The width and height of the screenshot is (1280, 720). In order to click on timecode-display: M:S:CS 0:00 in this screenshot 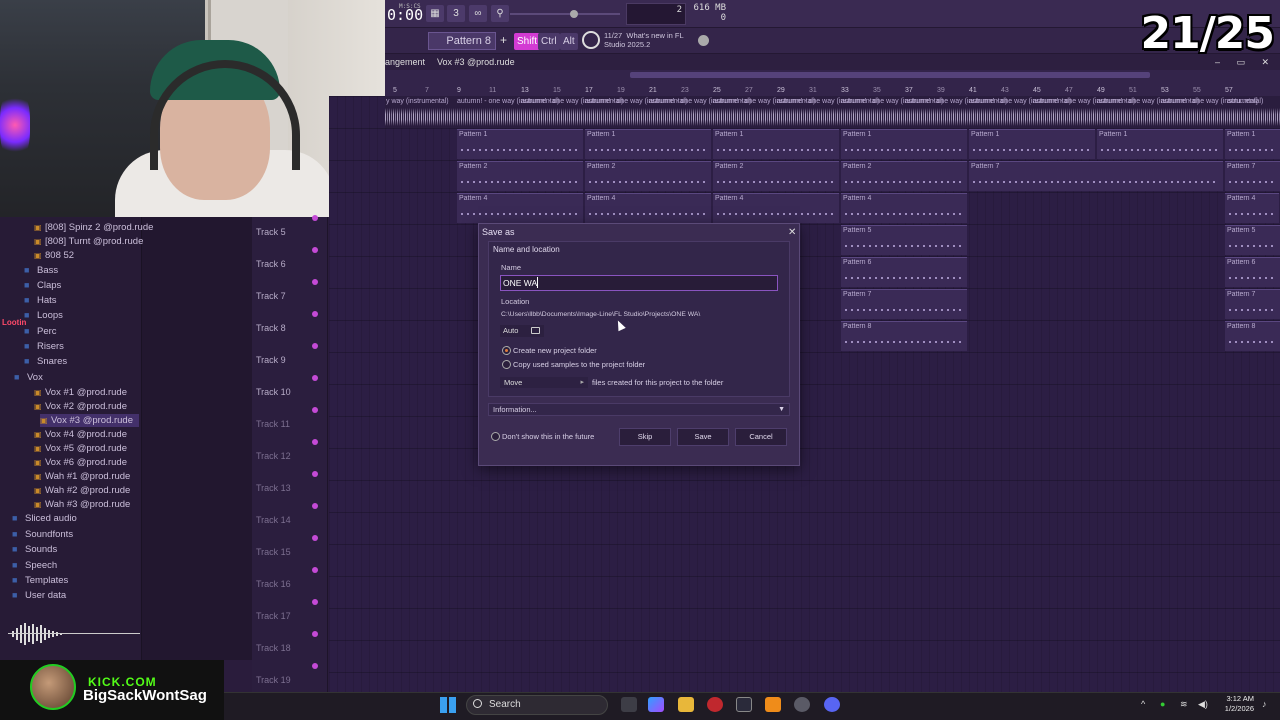, I will do `click(404, 14)`.